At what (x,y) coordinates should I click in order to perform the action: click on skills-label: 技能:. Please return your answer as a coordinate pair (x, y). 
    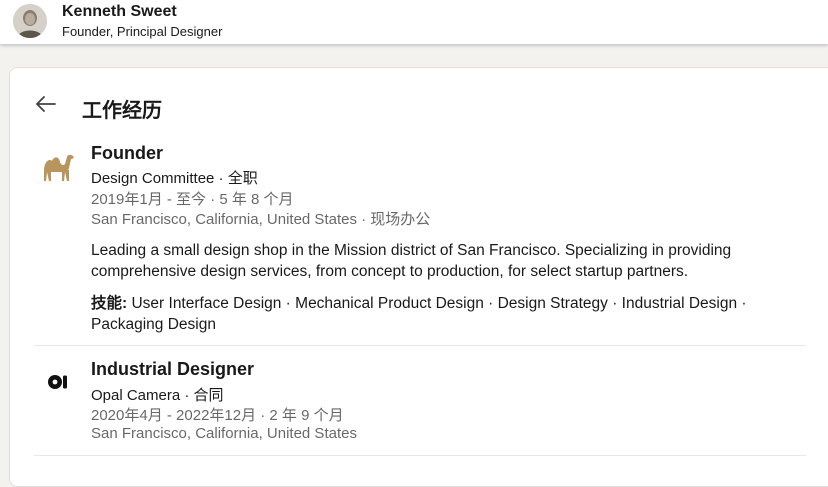
    Looking at the image, I should click on (109, 303).